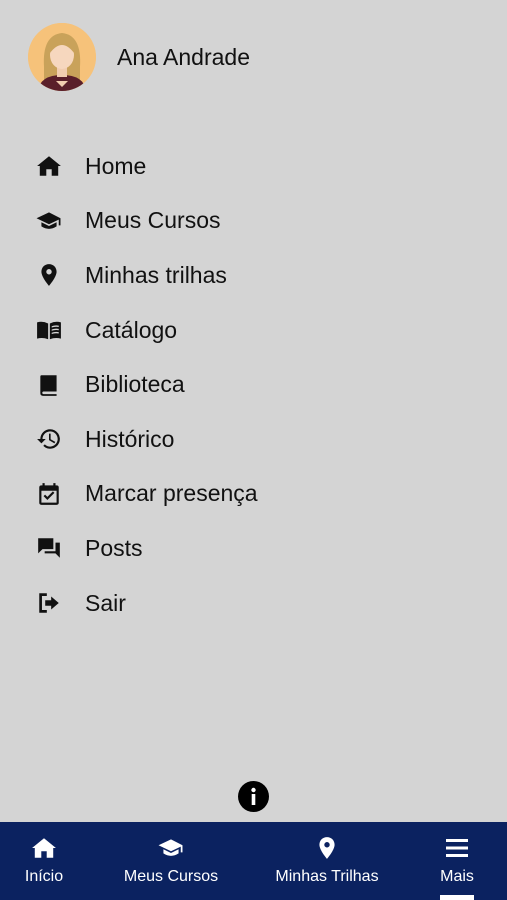  What do you see at coordinates (135, 384) in the screenshot?
I see `menu-item-label: Biblioteca` at bounding box center [135, 384].